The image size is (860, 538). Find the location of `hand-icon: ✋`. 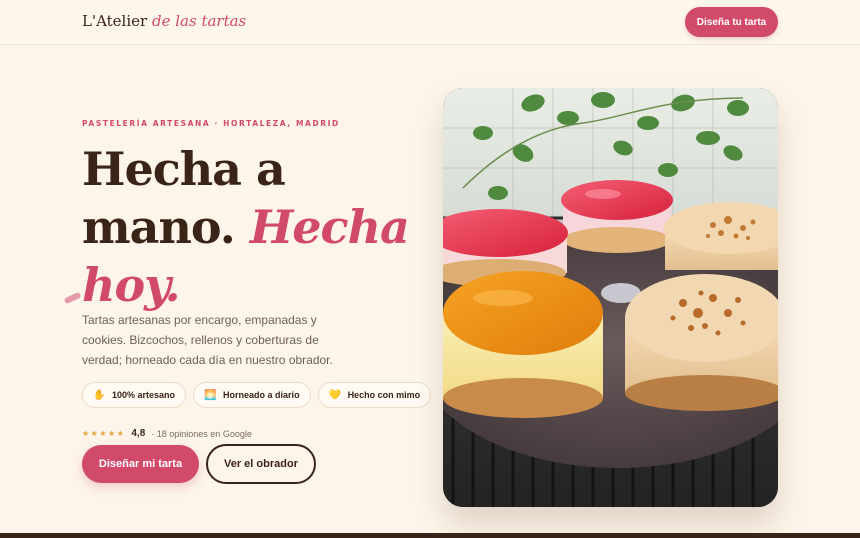

hand-icon: ✋ is located at coordinates (99, 395).